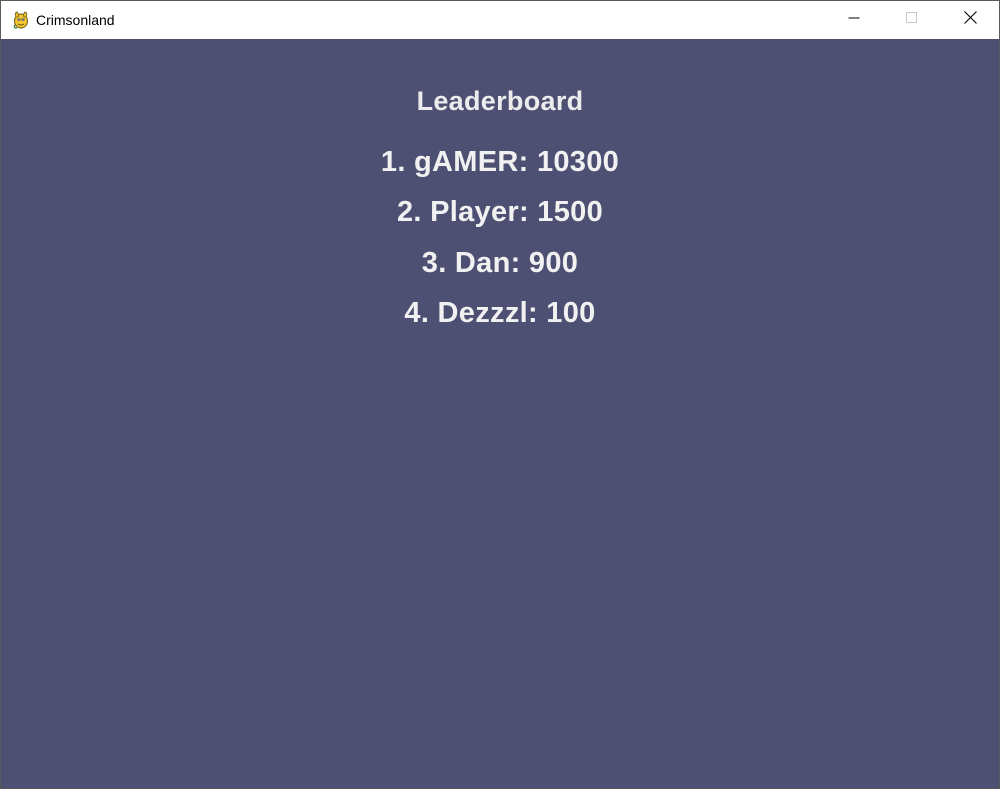 The width and height of the screenshot is (1000, 789). I want to click on minimize-icon, so click(854, 20).